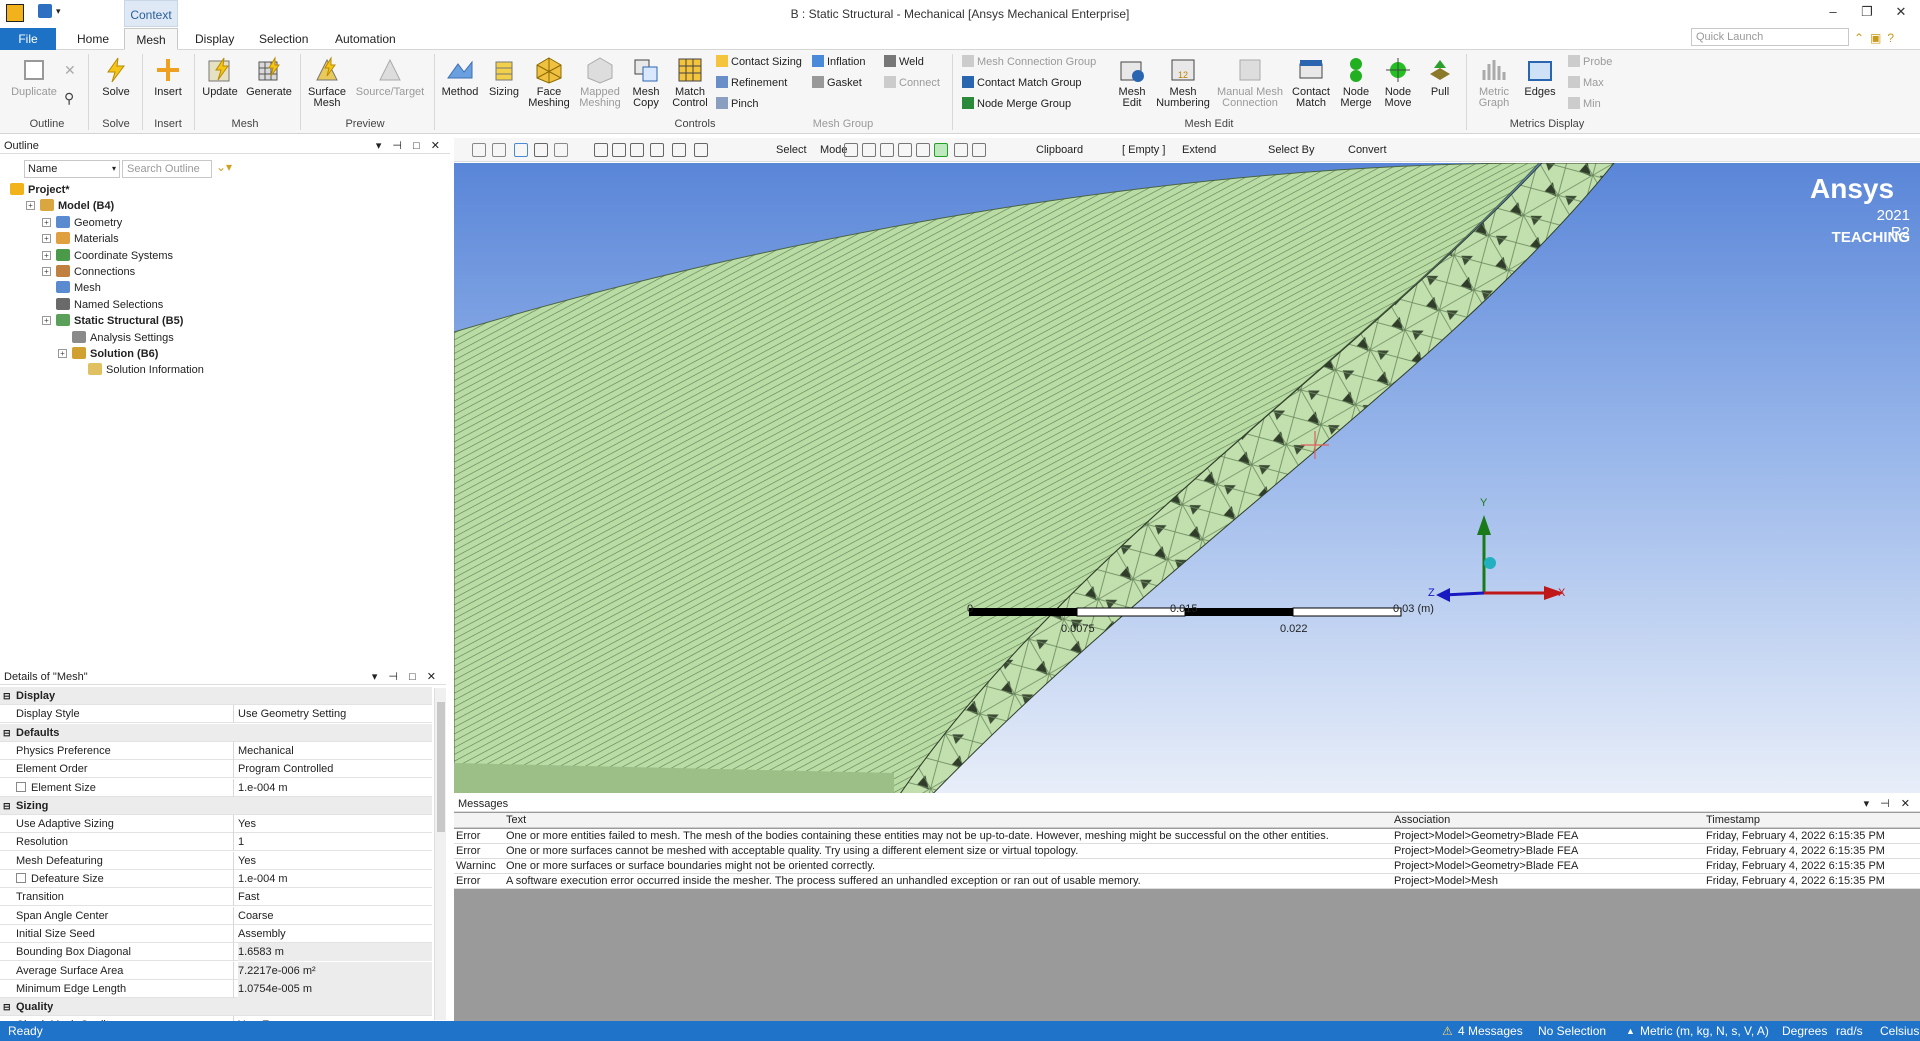 The width and height of the screenshot is (1920, 1041). Describe the element at coordinates (1889, 804) in the screenshot. I see `panel-controls-icon: ▾ ⊣ ✕` at that location.